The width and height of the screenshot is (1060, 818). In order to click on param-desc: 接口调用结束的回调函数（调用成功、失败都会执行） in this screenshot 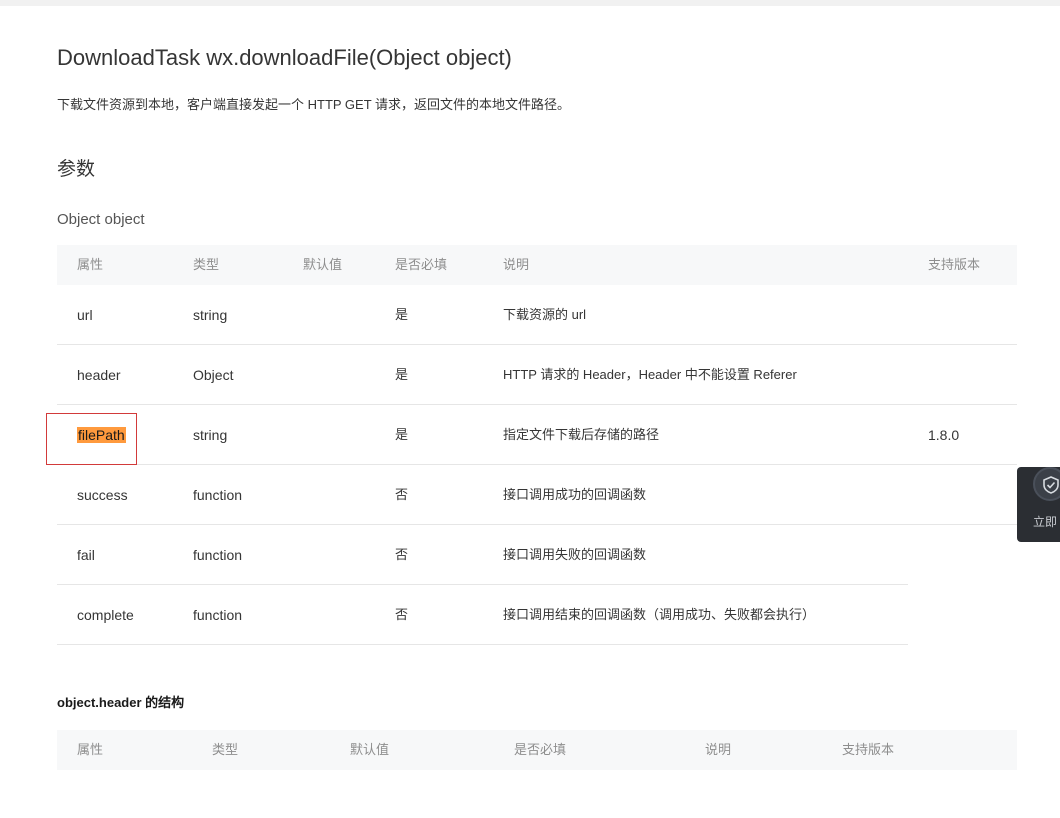, I will do `click(659, 614)`.